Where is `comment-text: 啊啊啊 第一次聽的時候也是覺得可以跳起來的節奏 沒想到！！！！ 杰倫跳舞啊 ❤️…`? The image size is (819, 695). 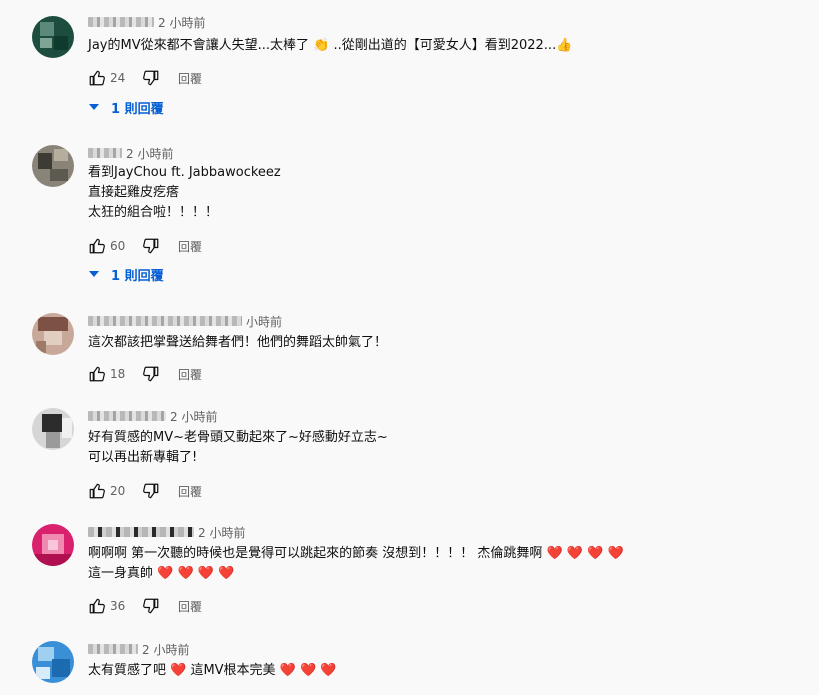
comment-text: 啊啊啊 第一次聽的時候也是覺得可以跳起來的節奏 沒想到！！！！ 杰倫跳舞啊 ❤️… is located at coordinates (445, 564).